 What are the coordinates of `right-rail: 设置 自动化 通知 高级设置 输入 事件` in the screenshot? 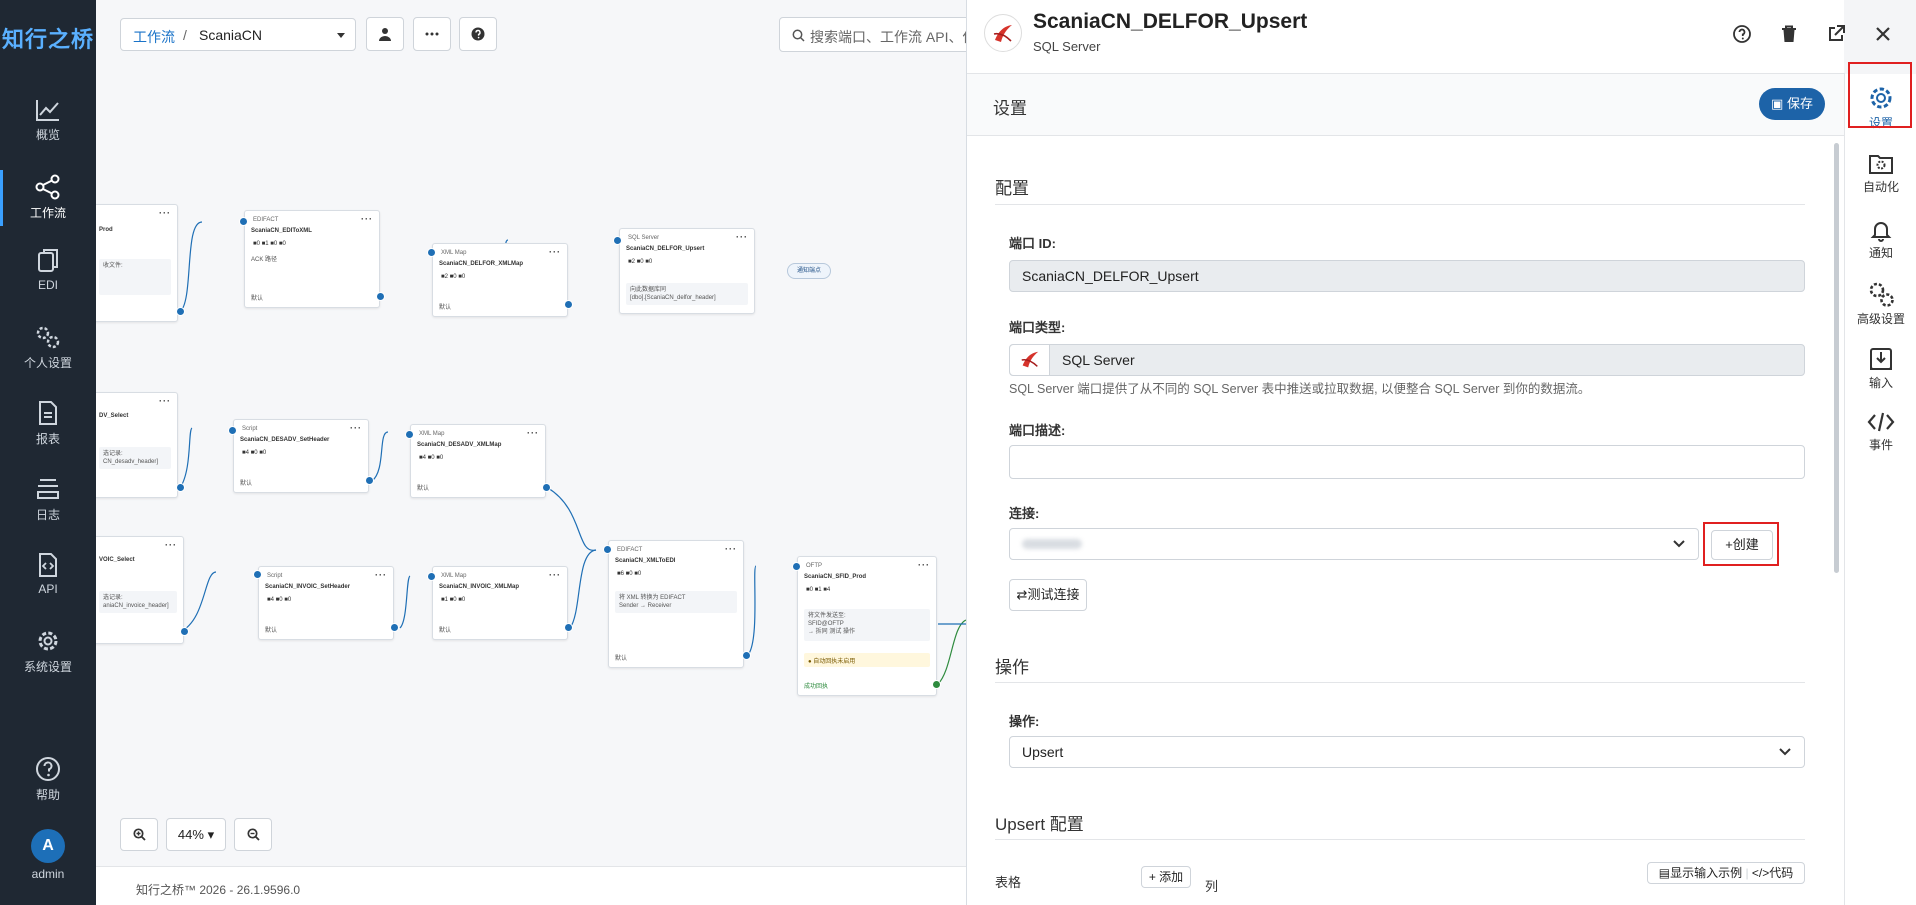 It's located at (1880, 483).